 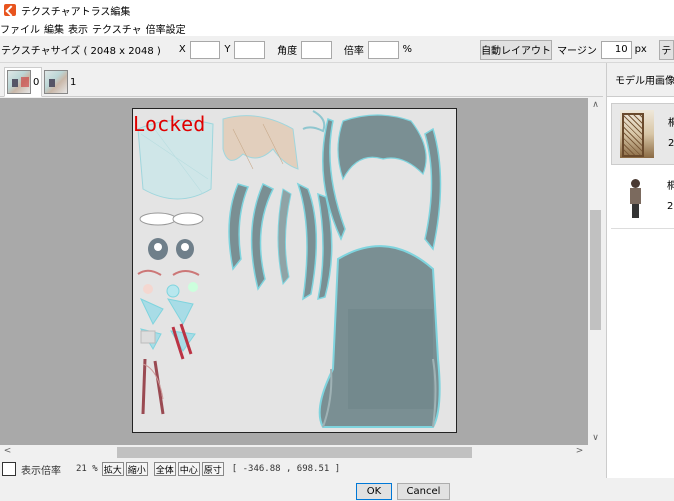 I want to click on back-hair-top-part, so click(x=382, y=147).